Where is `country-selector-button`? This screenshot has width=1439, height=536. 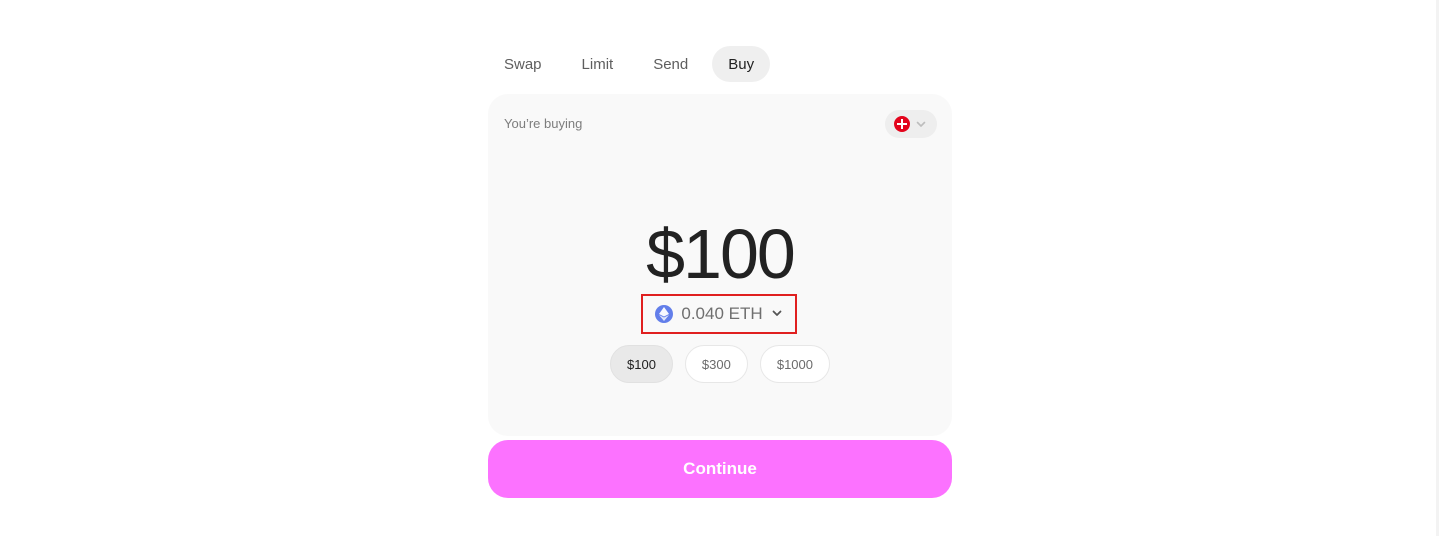
country-selector-button is located at coordinates (911, 124).